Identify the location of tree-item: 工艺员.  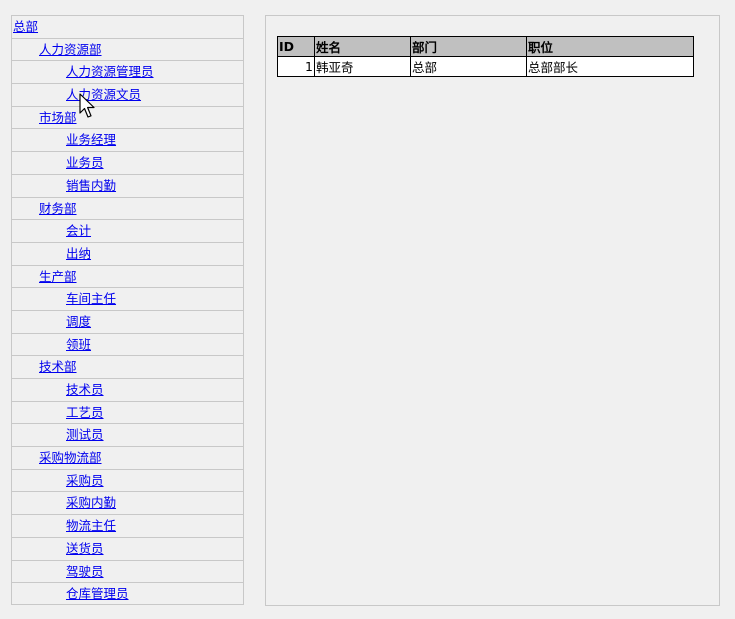
(127, 413).